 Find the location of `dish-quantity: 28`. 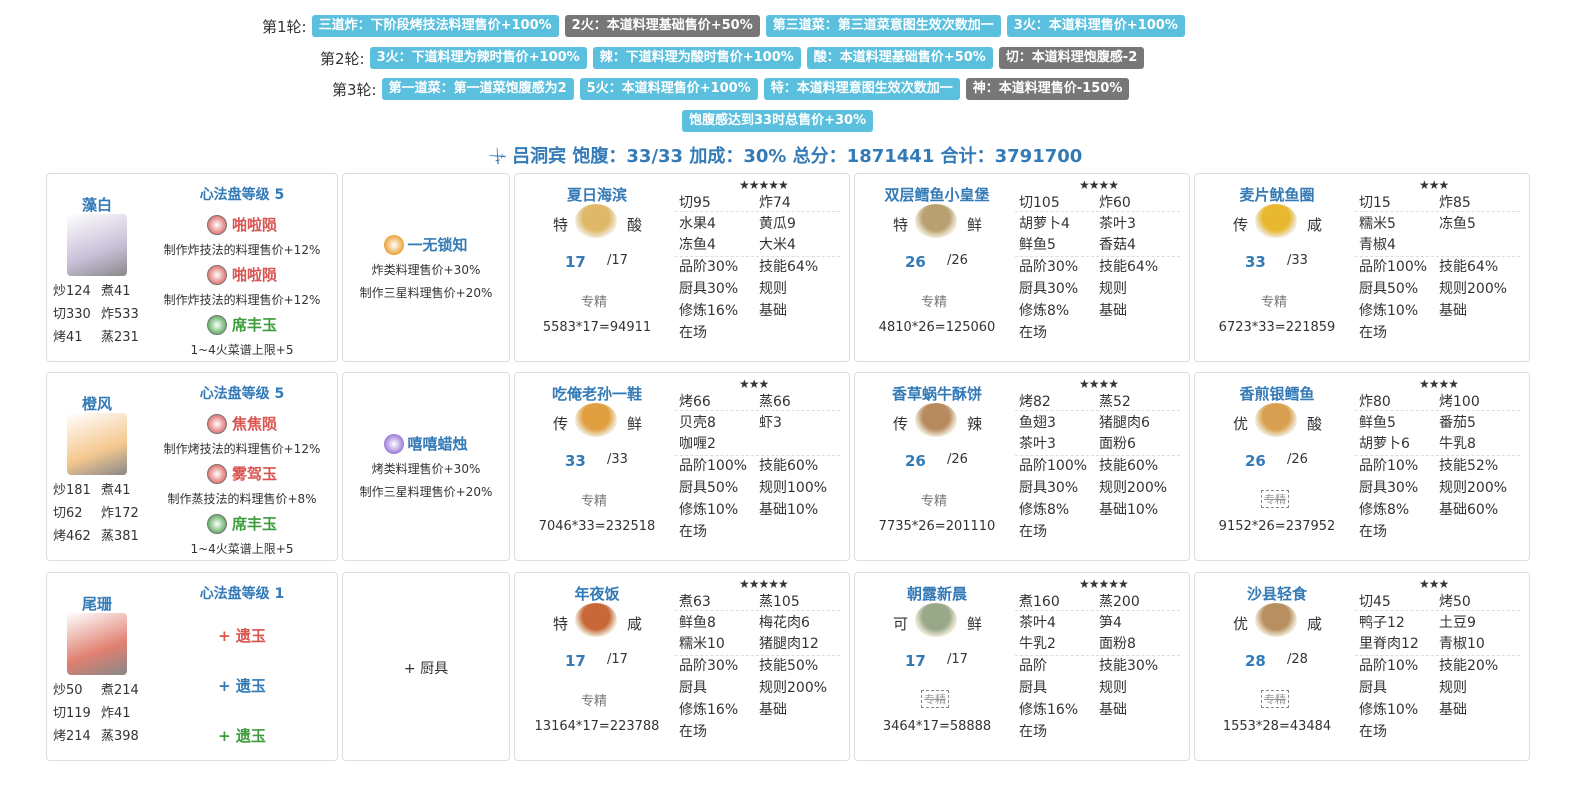

dish-quantity: 28 is located at coordinates (1255, 661).